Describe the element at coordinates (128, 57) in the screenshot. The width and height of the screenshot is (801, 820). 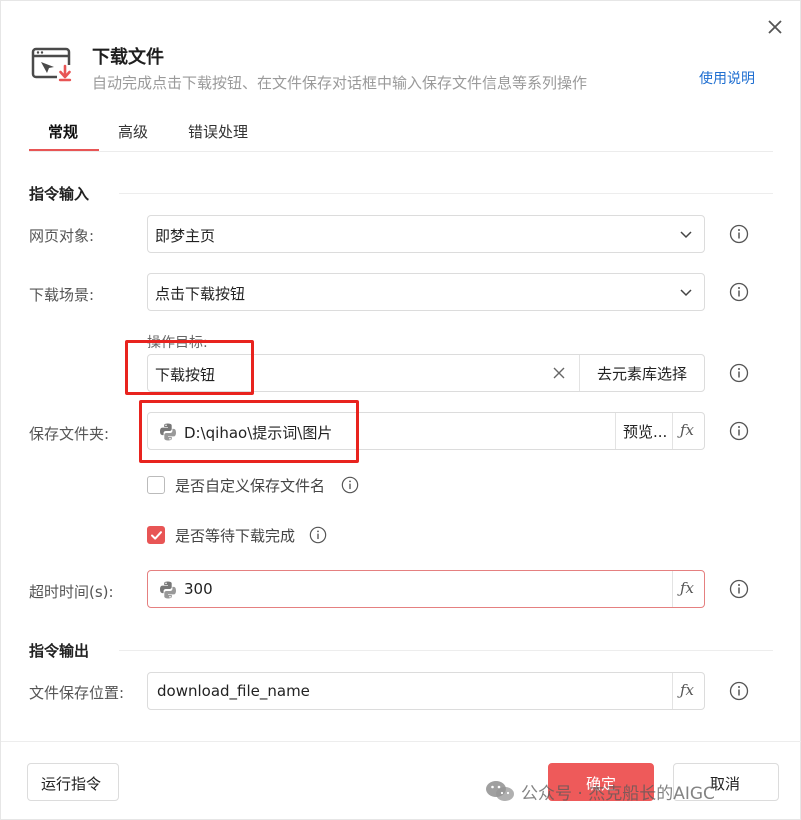
I see `dialog-title: 下载文件` at that location.